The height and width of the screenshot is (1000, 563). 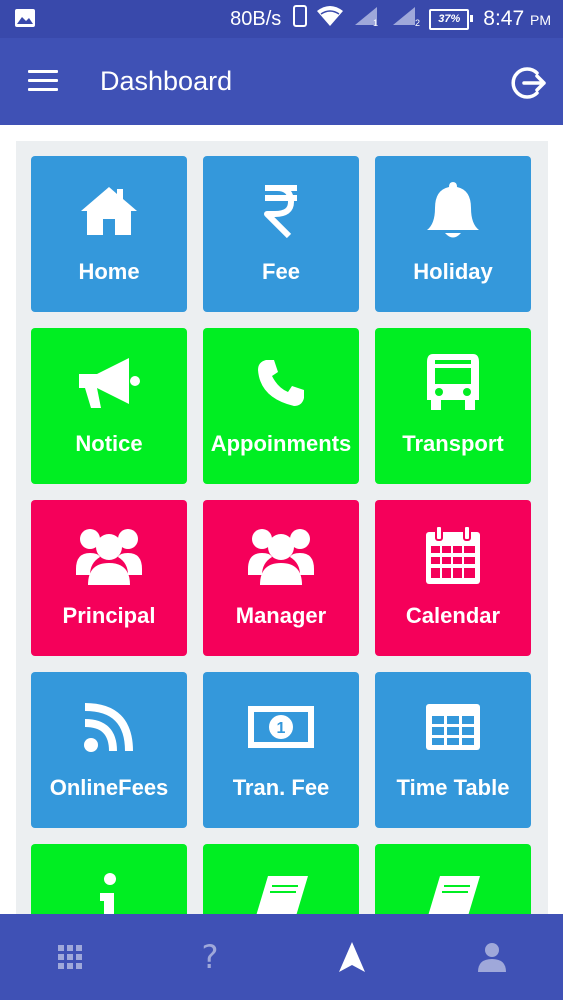 I want to click on nav-grid-button, so click(x=70, y=957).